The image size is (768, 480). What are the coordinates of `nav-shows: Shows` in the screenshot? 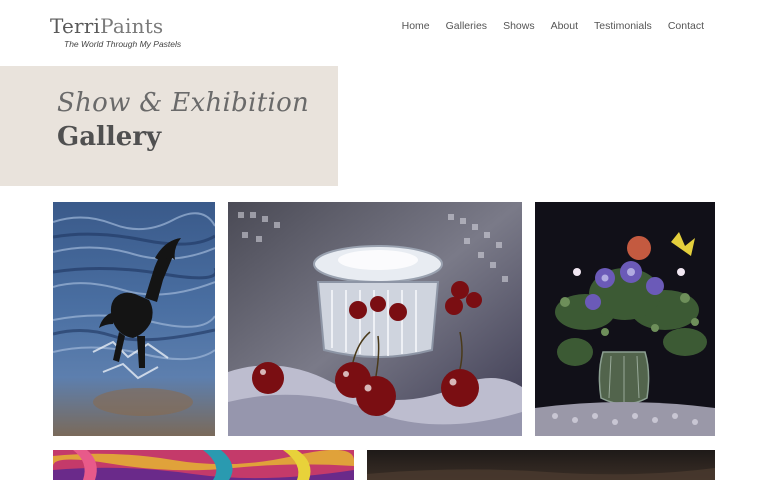 It's located at (519, 26).